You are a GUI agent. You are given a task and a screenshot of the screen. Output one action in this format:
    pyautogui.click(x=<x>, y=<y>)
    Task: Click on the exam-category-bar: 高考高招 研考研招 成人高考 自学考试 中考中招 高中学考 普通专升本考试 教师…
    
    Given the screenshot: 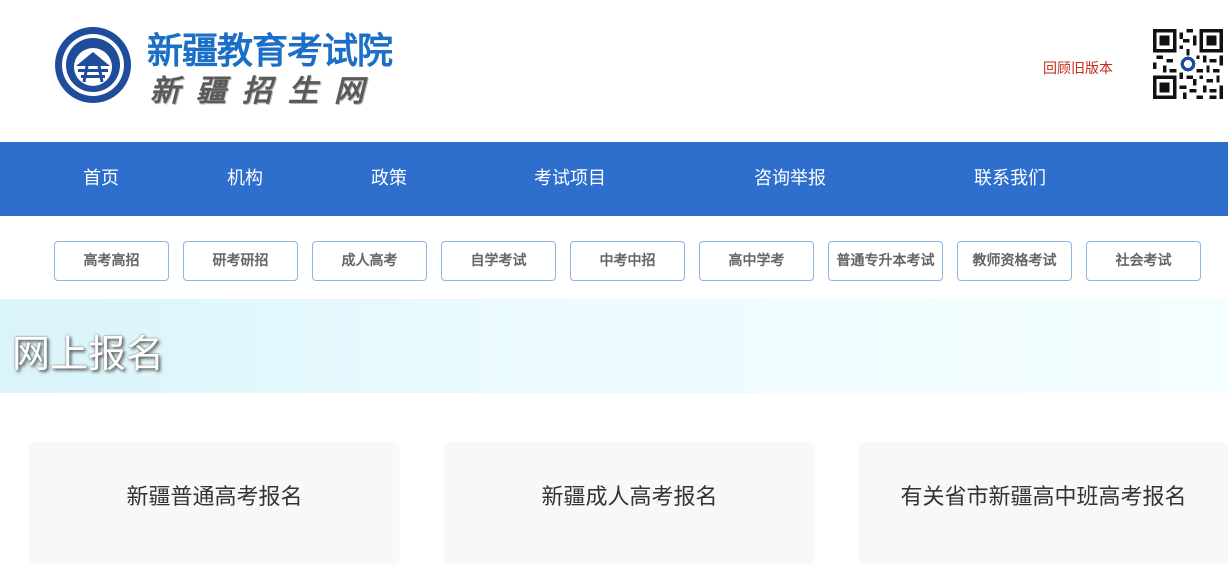 What is the action you would take?
    pyautogui.click(x=614, y=257)
    